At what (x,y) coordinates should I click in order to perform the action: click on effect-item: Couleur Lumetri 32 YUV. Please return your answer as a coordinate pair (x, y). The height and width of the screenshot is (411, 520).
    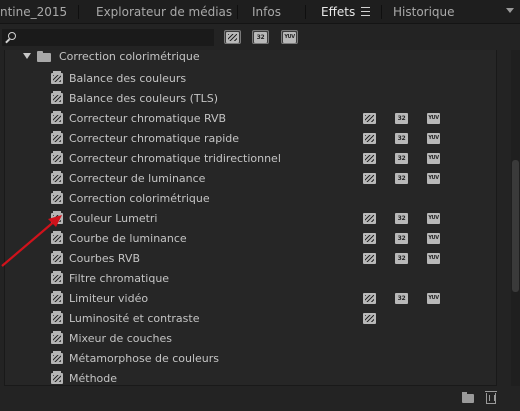
    Looking at the image, I should click on (250, 219).